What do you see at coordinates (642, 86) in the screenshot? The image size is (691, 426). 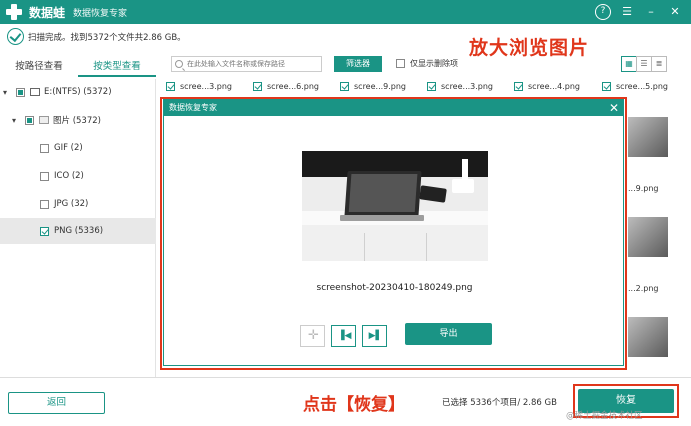 I see `file-name: scree...5.png` at bounding box center [642, 86].